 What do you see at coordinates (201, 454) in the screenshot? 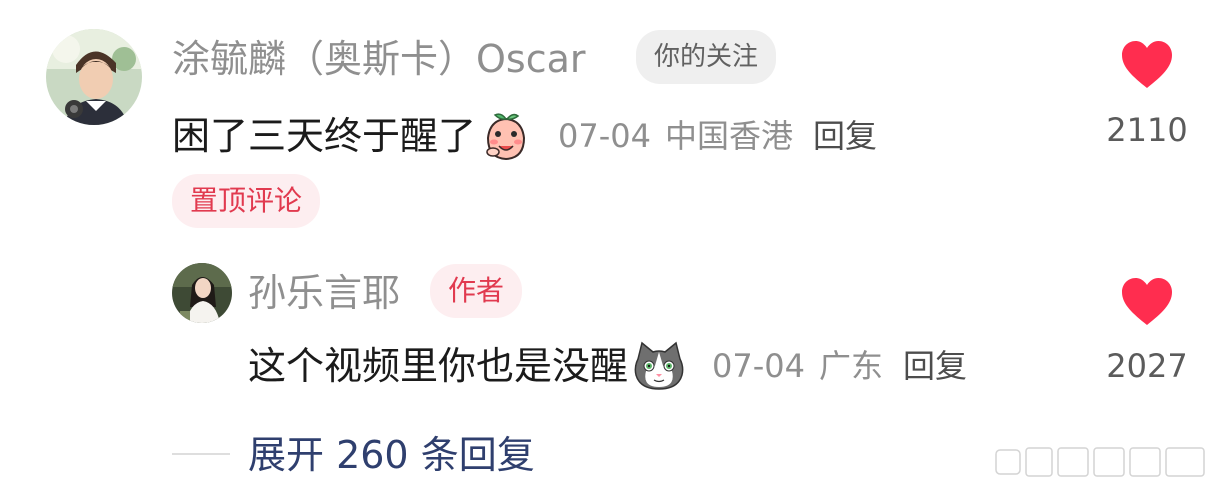
I see `expand-divider` at bounding box center [201, 454].